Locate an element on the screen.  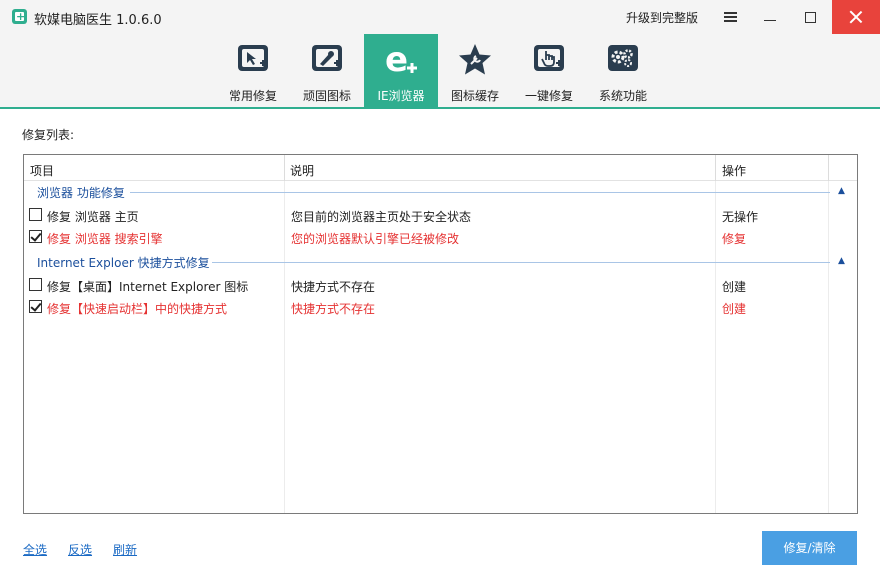
maximize-icon is located at coordinates (810, 17).